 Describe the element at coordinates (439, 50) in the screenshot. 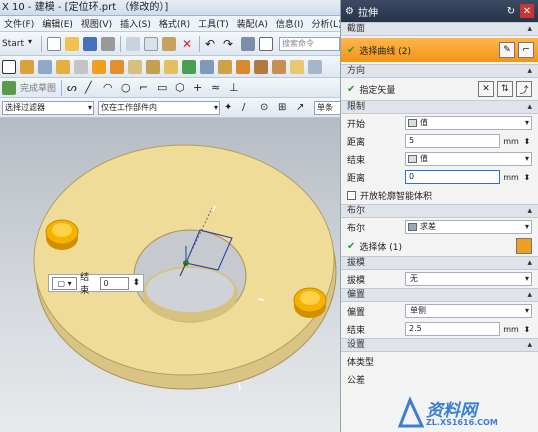

I see `select-curve-row: ✔ 选择曲线 (2) ✎ ⌐` at that location.